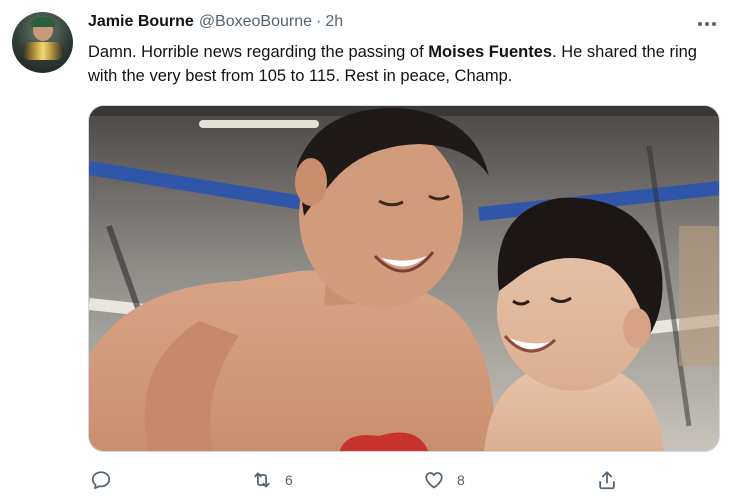 The height and width of the screenshot is (500, 746). Describe the element at coordinates (444, 480) in the screenshot. I see `like-button: 8` at that location.